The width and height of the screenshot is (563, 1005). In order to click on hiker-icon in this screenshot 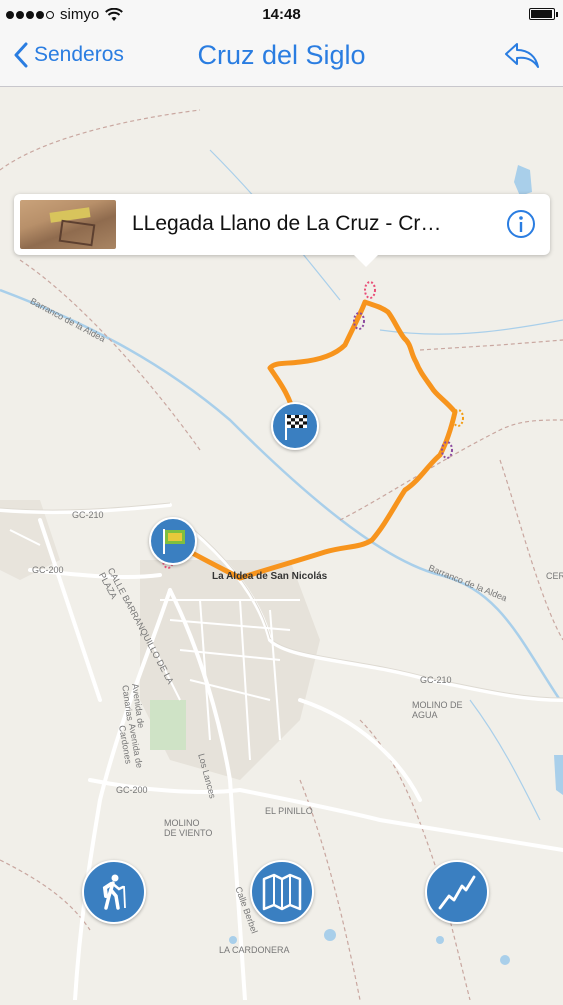, I will do `click(114, 892)`.